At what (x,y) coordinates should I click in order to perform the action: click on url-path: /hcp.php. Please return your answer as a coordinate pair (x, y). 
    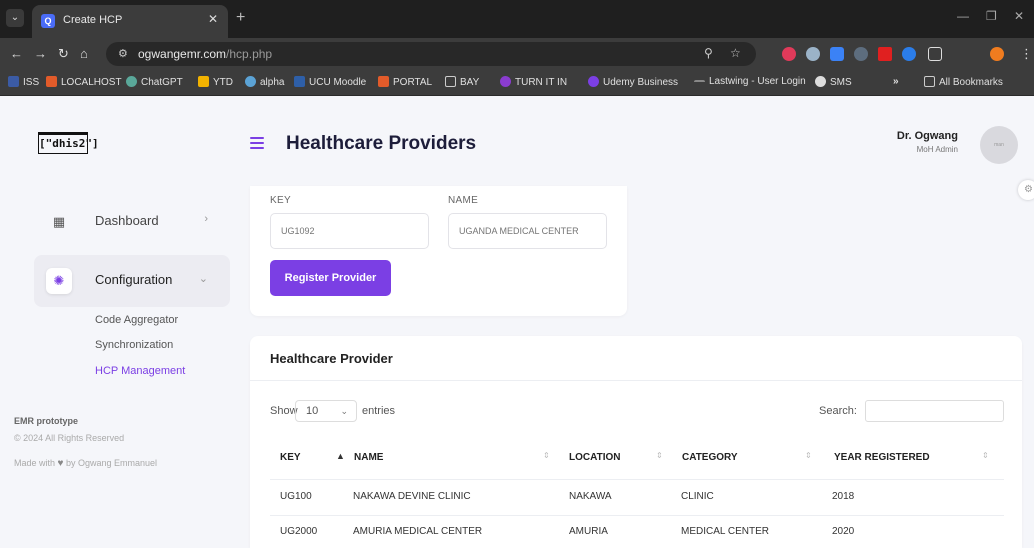
    Looking at the image, I should click on (249, 54).